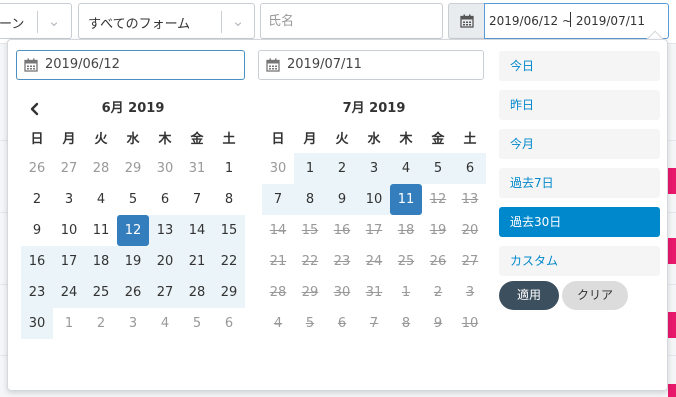 Image resolution: width=676 pixels, height=397 pixels. Describe the element at coordinates (579, 261) in the screenshot. I see `range-option: カスタム` at that location.